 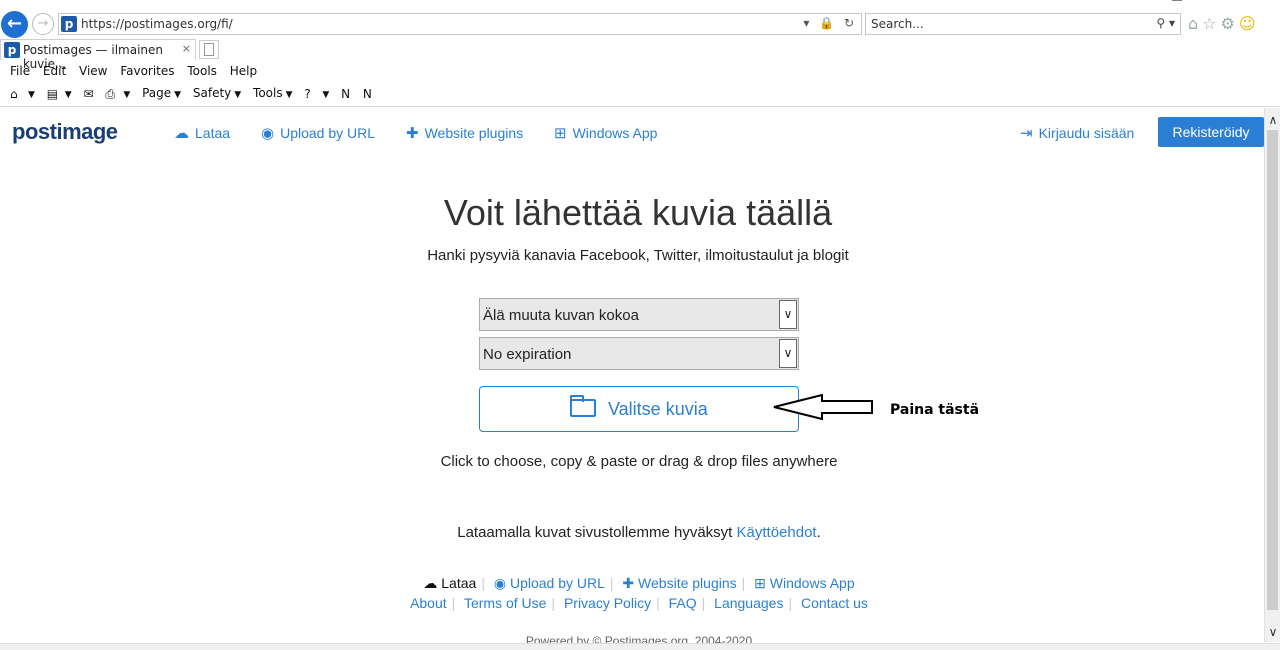 I want to click on footer-terms: Terms of Use, so click(x=505, y=603).